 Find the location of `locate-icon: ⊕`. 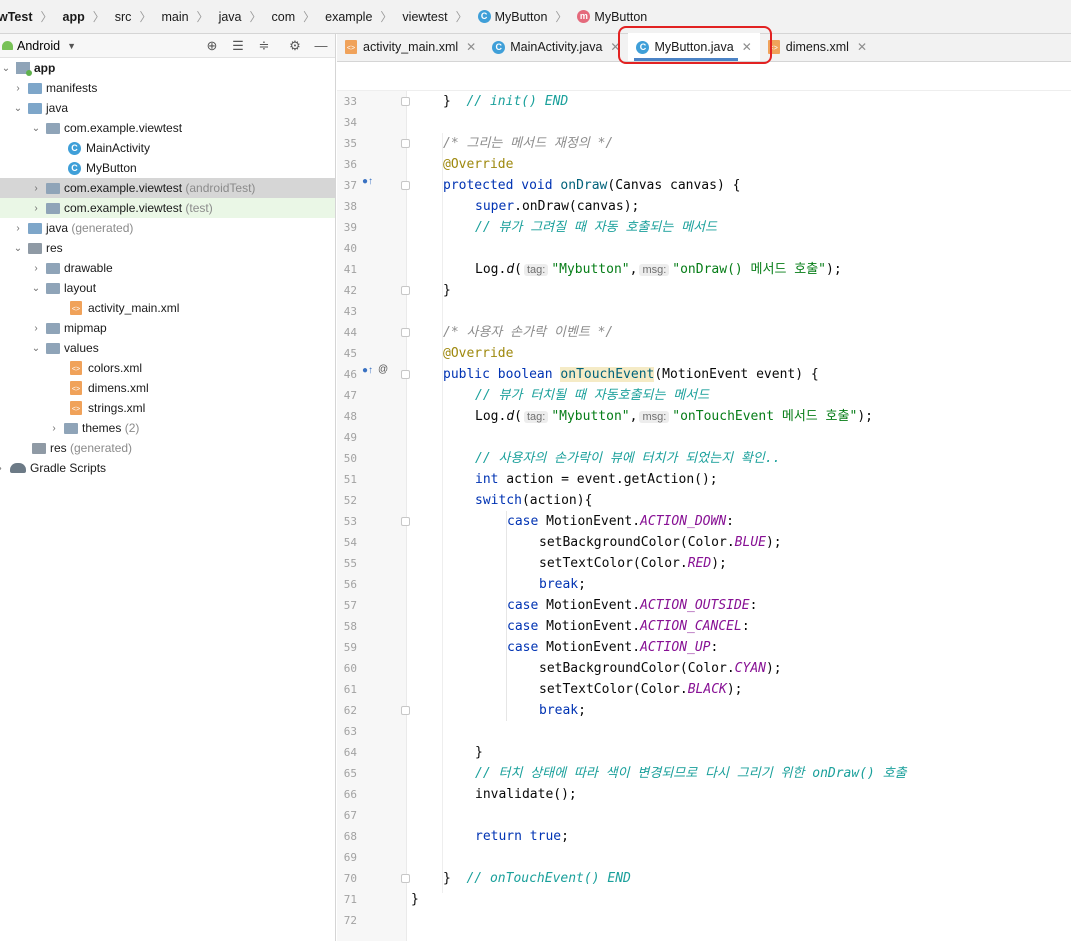

locate-icon: ⊕ is located at coordinates (212, 46).